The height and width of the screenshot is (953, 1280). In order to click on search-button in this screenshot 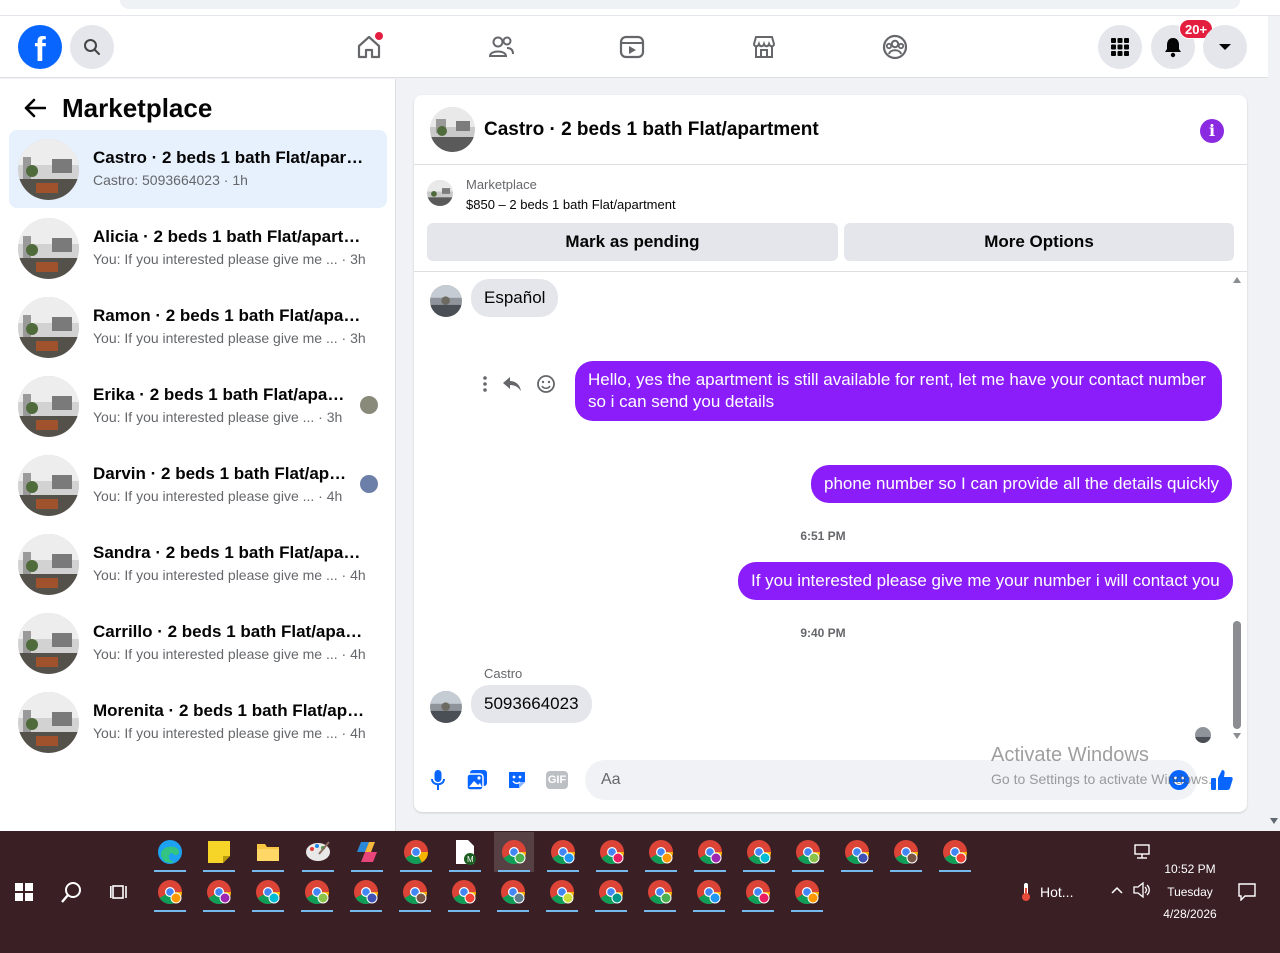, I will do `click(92, 47)`.